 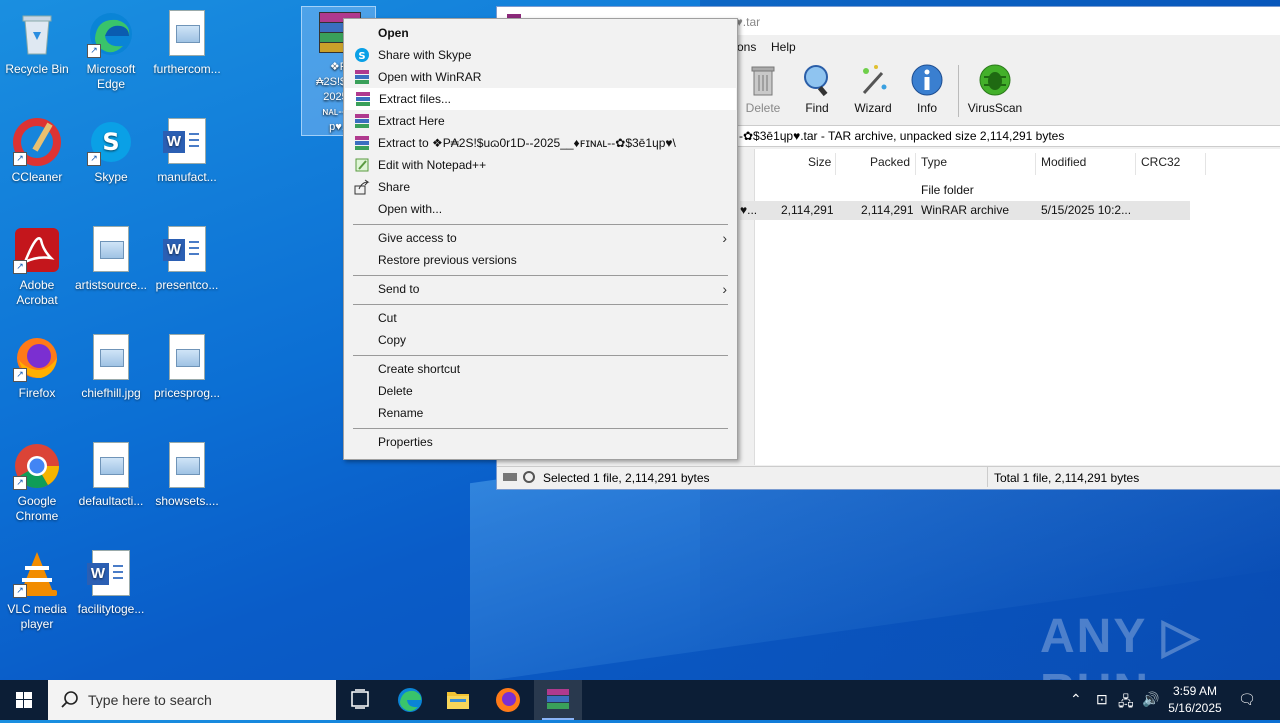 I want to click on desktop-icon-recycle-bin: Recycle Bin, so click(x=37, y=40).